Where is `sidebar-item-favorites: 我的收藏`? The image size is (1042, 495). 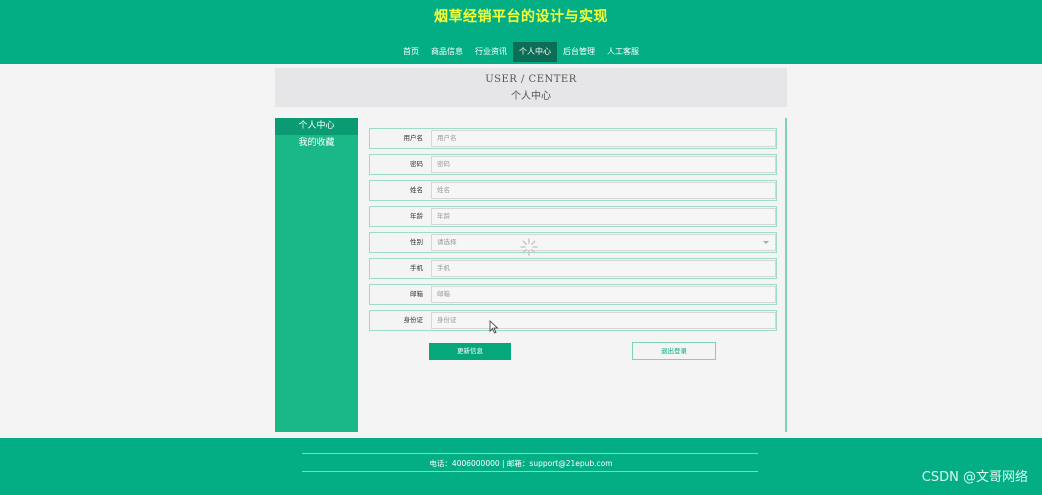
sidebar-item-favorites: 我的收藏 is located at coordinates (316, 143).